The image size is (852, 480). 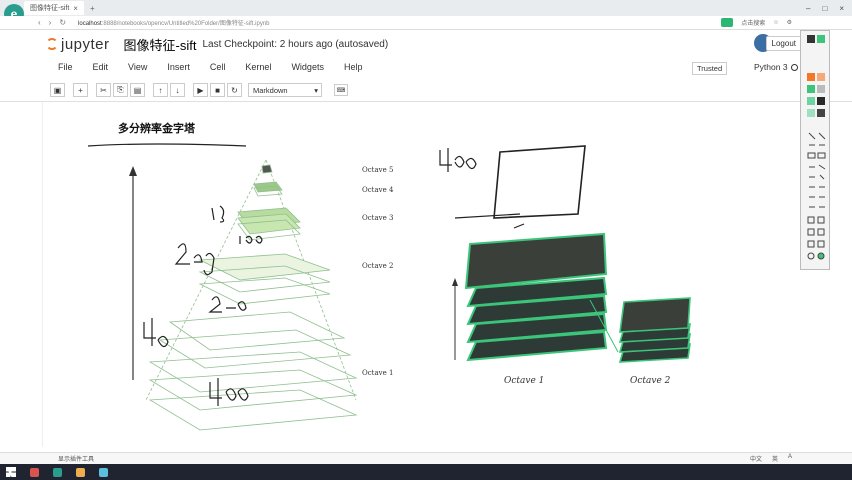 I want to click on notebook-toolbar: ▣ + ✂ ⎘ ▤ ↑ ↓ ▶ ■ ↻ Markdown ▾ ⌨, so click(x=426, y=90).